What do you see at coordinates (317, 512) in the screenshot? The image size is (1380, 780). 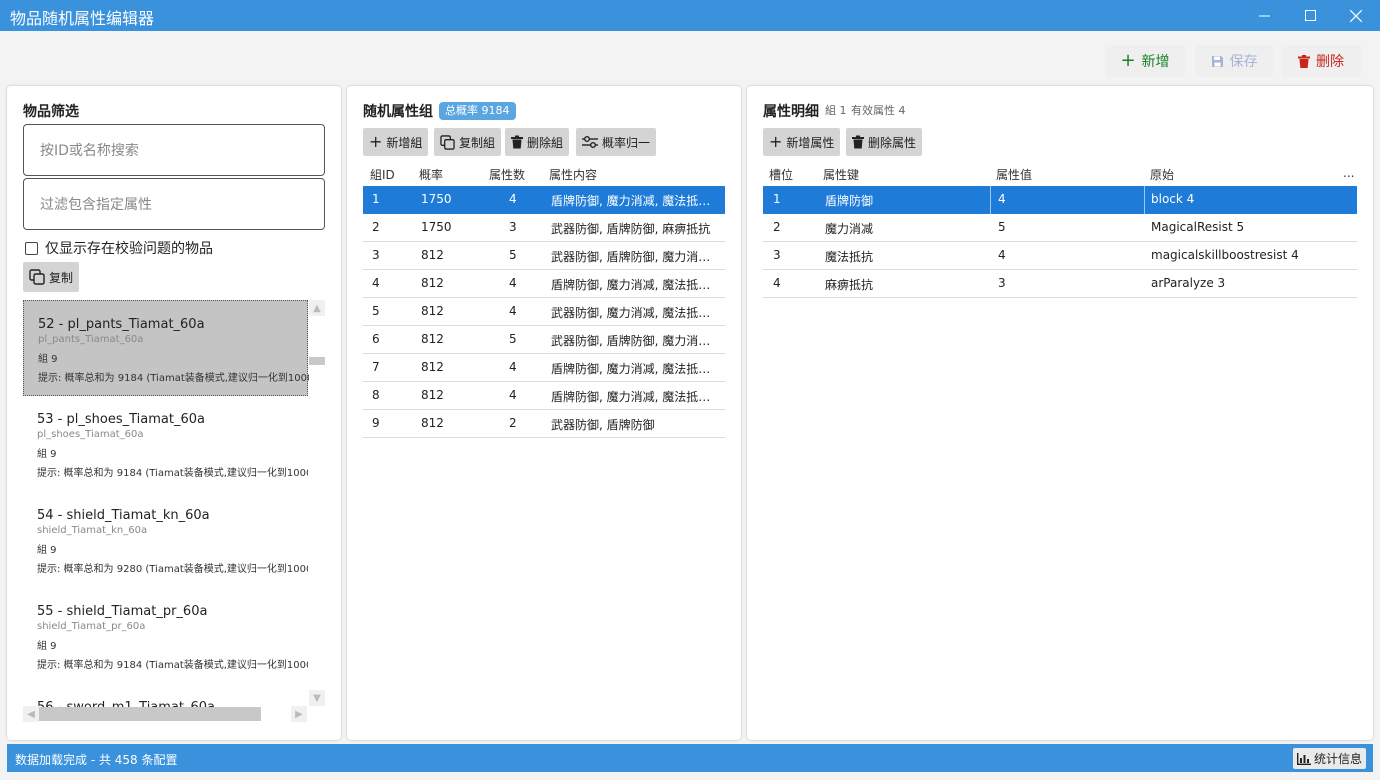 I see `item-list-vertical-scrollbar: ▲ ▼` at bounding box center [317, 512].